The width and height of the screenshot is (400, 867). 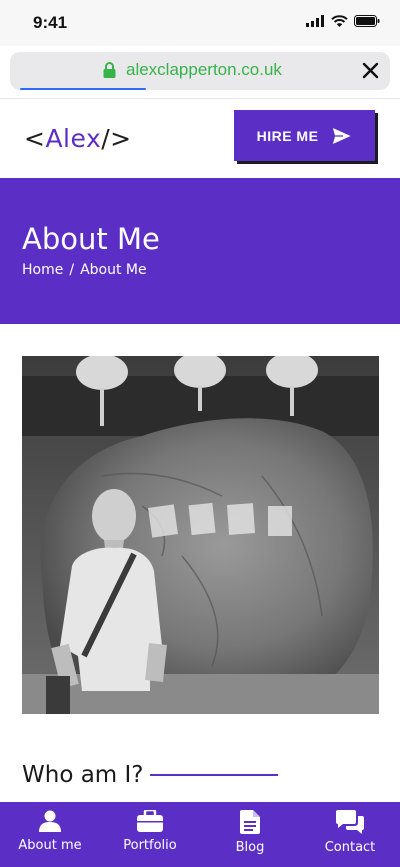 I want to click on url-text: alexclapperton.co.uk, so click(x=204, y=70).